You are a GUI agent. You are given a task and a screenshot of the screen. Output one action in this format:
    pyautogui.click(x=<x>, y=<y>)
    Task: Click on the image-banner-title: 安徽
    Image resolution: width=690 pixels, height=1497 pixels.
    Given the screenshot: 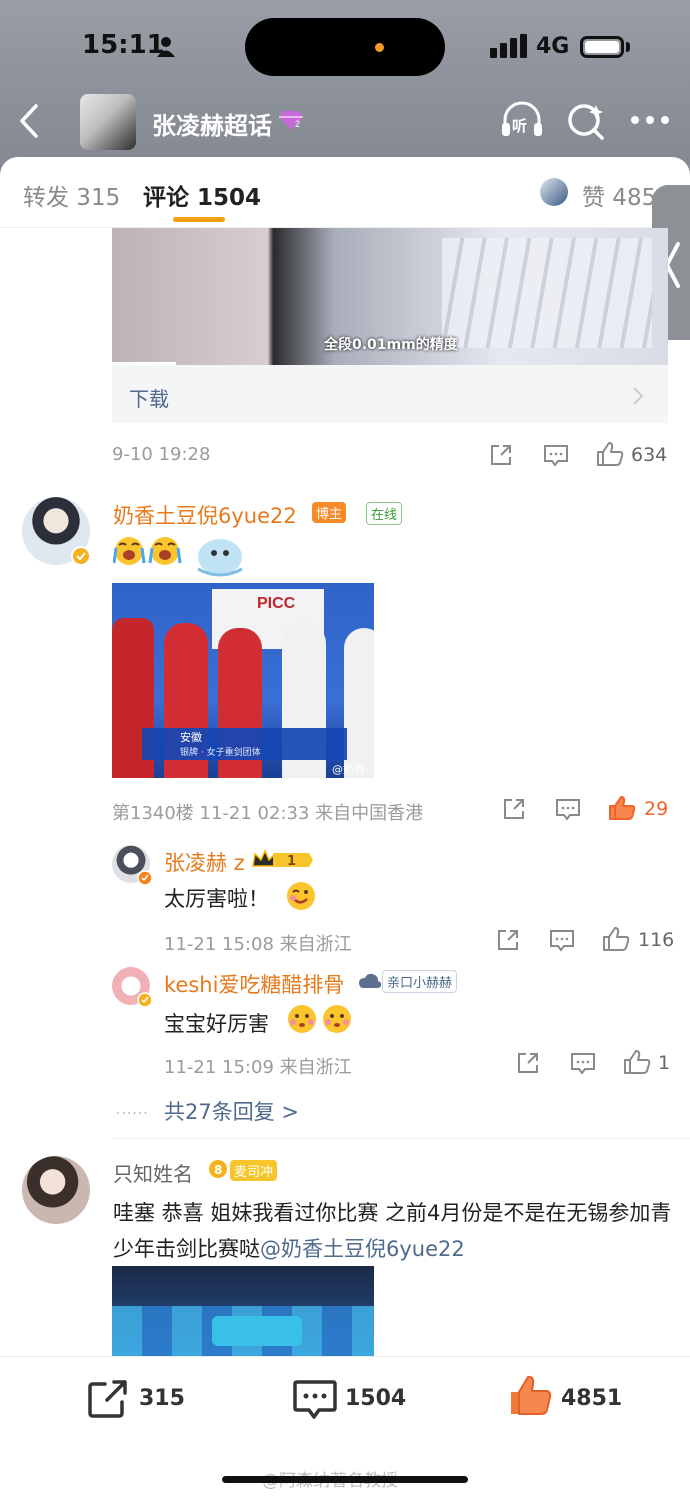 What is the action you would take?
    pyautogui.click(x=191, y=737)
    